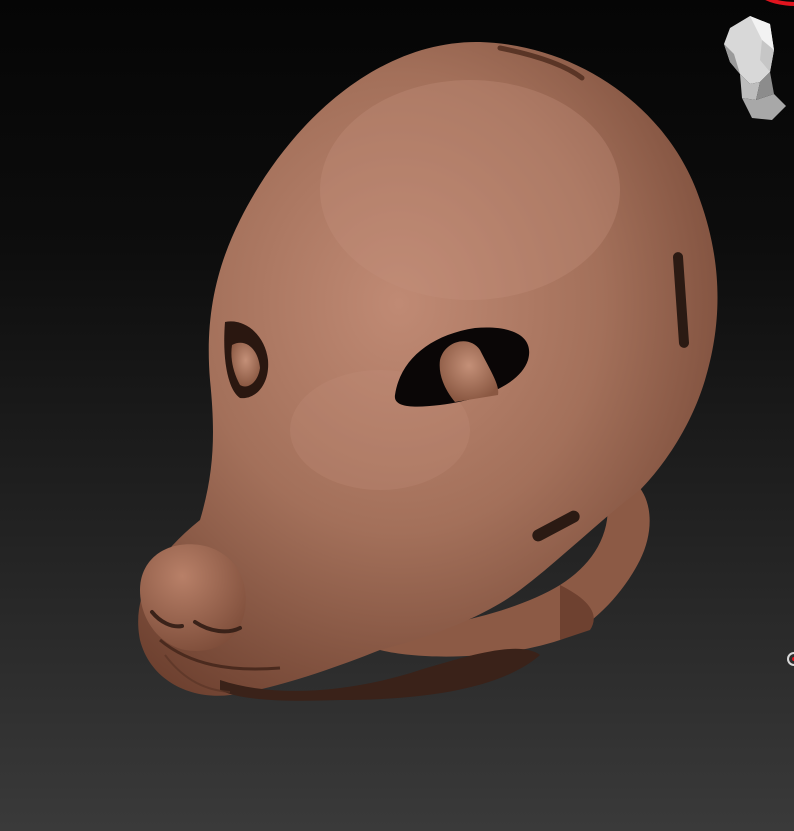 This screenshot has height=831, width=794. Describe the element at coordinates (789, 659) in the screenshot. I see `edge-marker-icon` at that location.